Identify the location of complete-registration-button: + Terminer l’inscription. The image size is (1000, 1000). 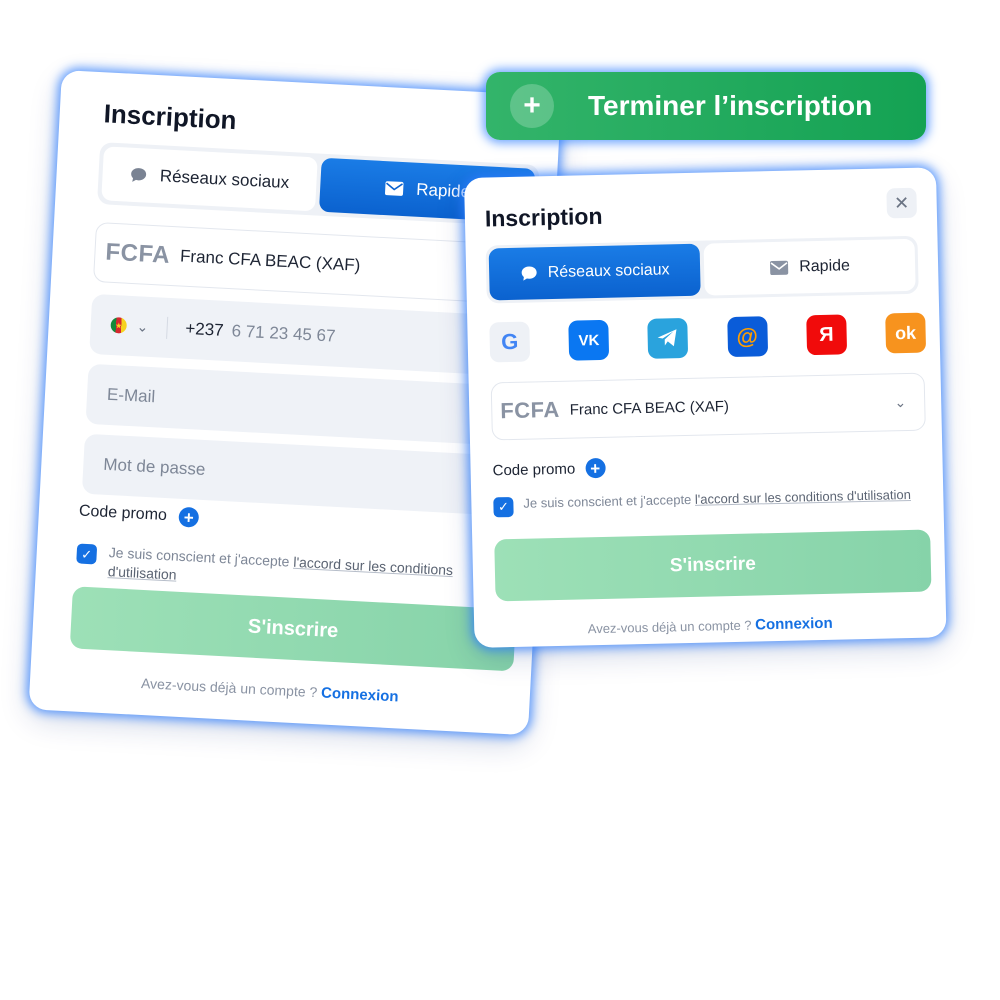
(706, 106).